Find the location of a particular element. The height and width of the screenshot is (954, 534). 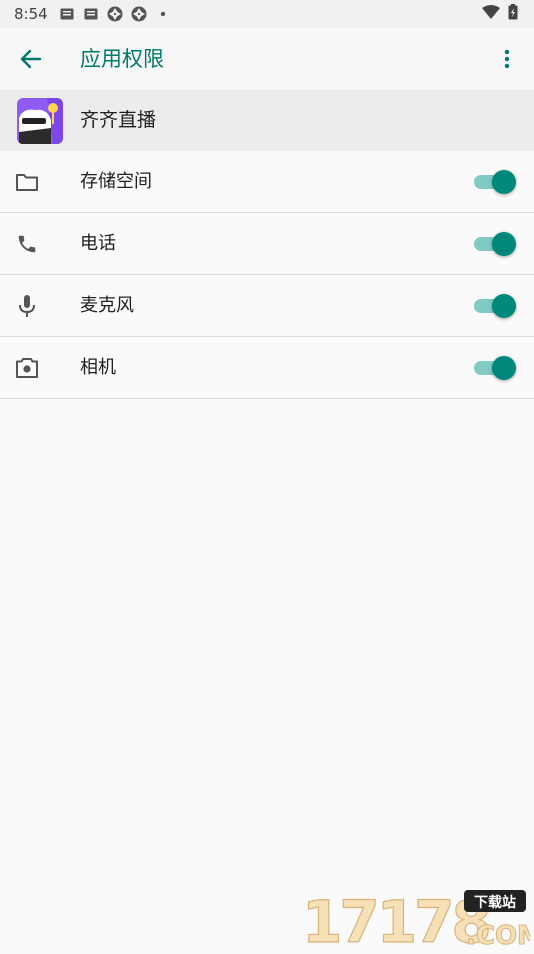

watermark-tag: 下载站 is located at coordinates (495, 902).